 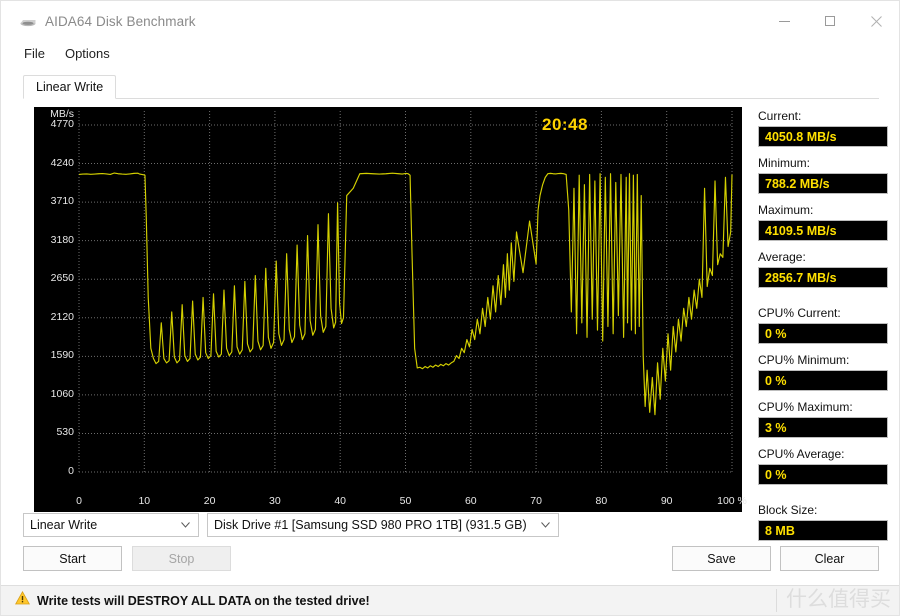 What do you see at coordinates (823, 136) in the screenshot?
I see `stat-value-current: 4050.8 MB/s` at bounding box center [823, 136].